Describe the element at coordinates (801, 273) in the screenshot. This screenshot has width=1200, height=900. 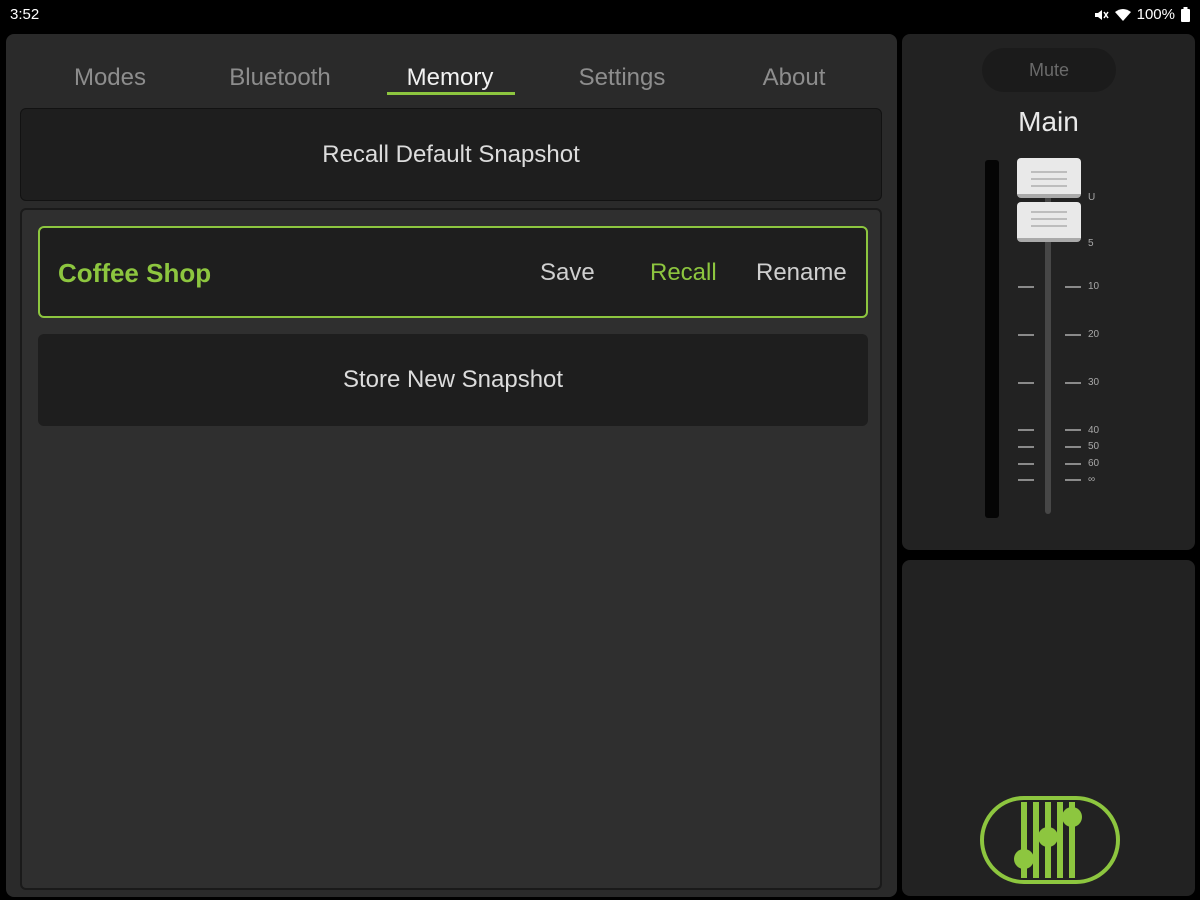
I see `rename-button: Rename` at that location.